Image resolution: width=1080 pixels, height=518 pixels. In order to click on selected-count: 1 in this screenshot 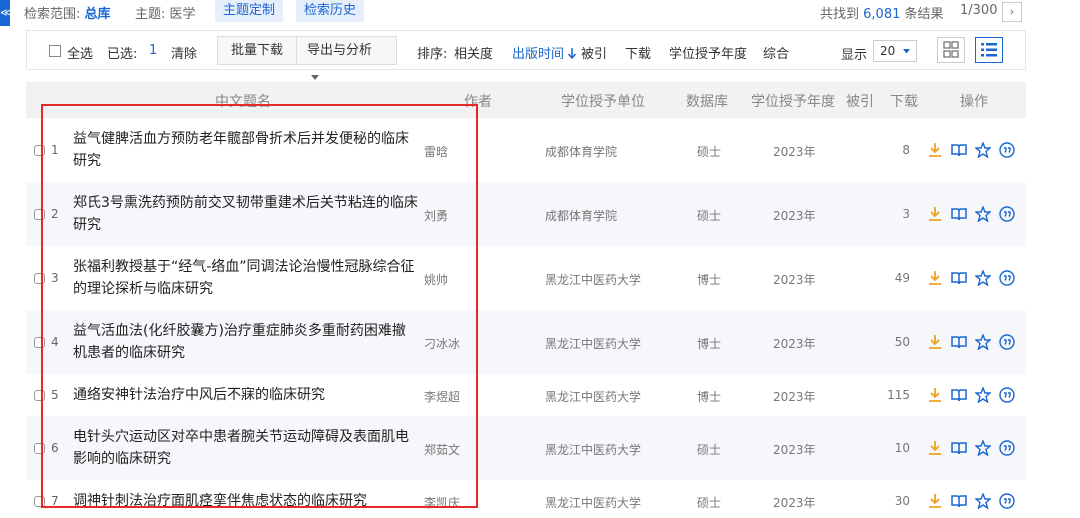, I will do `click(153, 50)`.